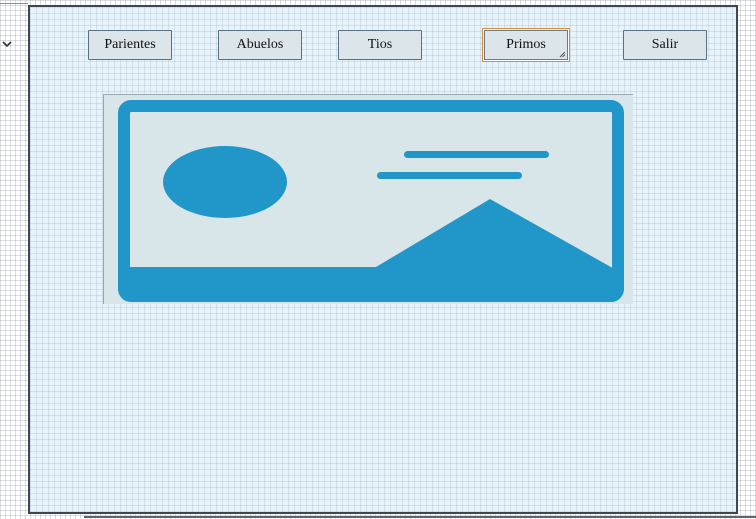  I want to click on chevron-down-icon, so click(7, 44).